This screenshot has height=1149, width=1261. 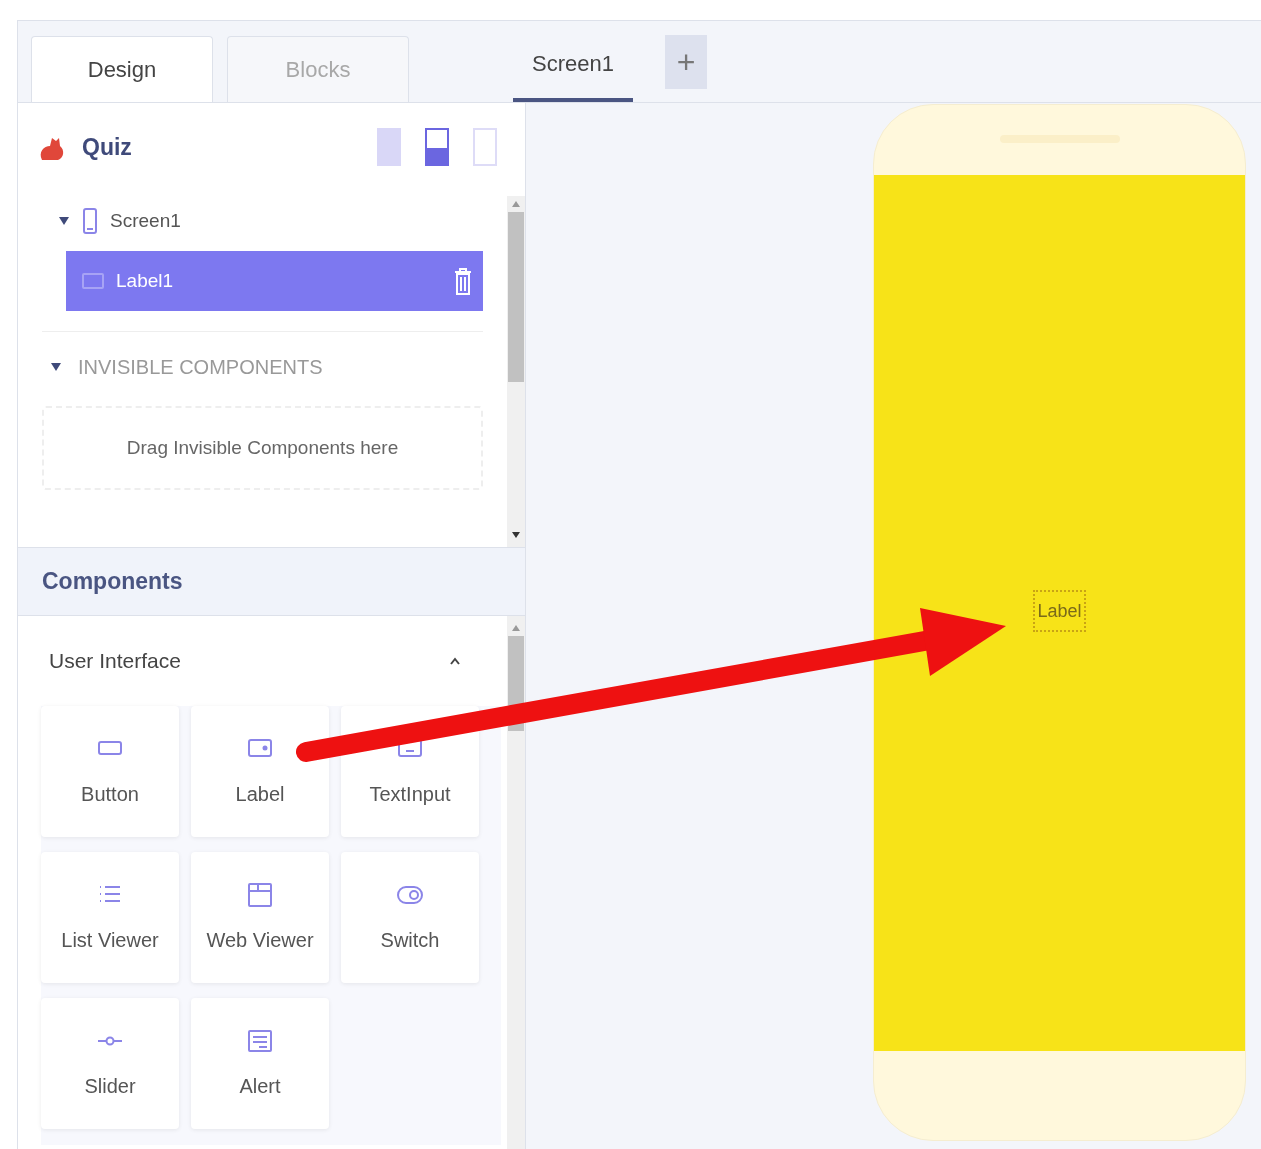 What do you see at coordinates (110, 917) in the screenshot?
I see `component-card: List Viewer` at bounding box center [110, 917].